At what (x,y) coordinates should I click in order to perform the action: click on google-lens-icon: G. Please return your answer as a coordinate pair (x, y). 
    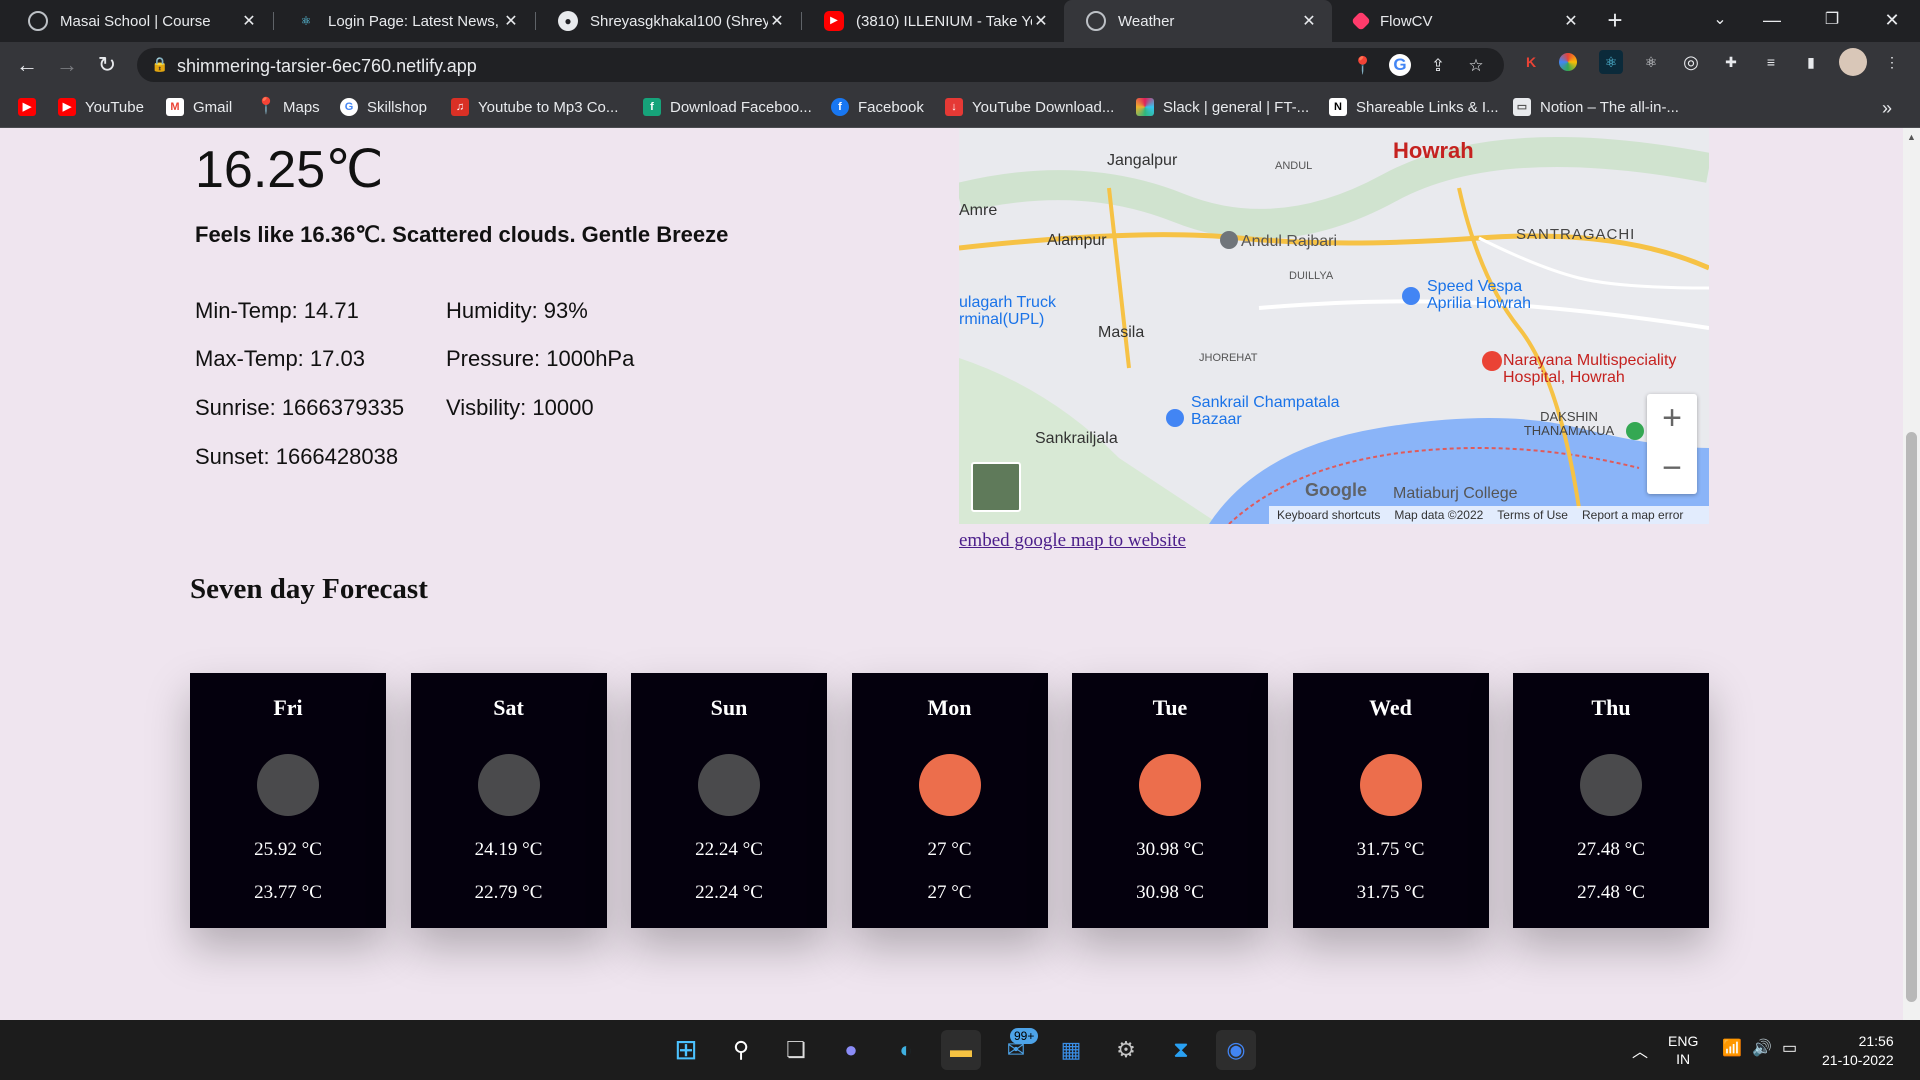
    Looking at the image, I should click on (1400, 65).